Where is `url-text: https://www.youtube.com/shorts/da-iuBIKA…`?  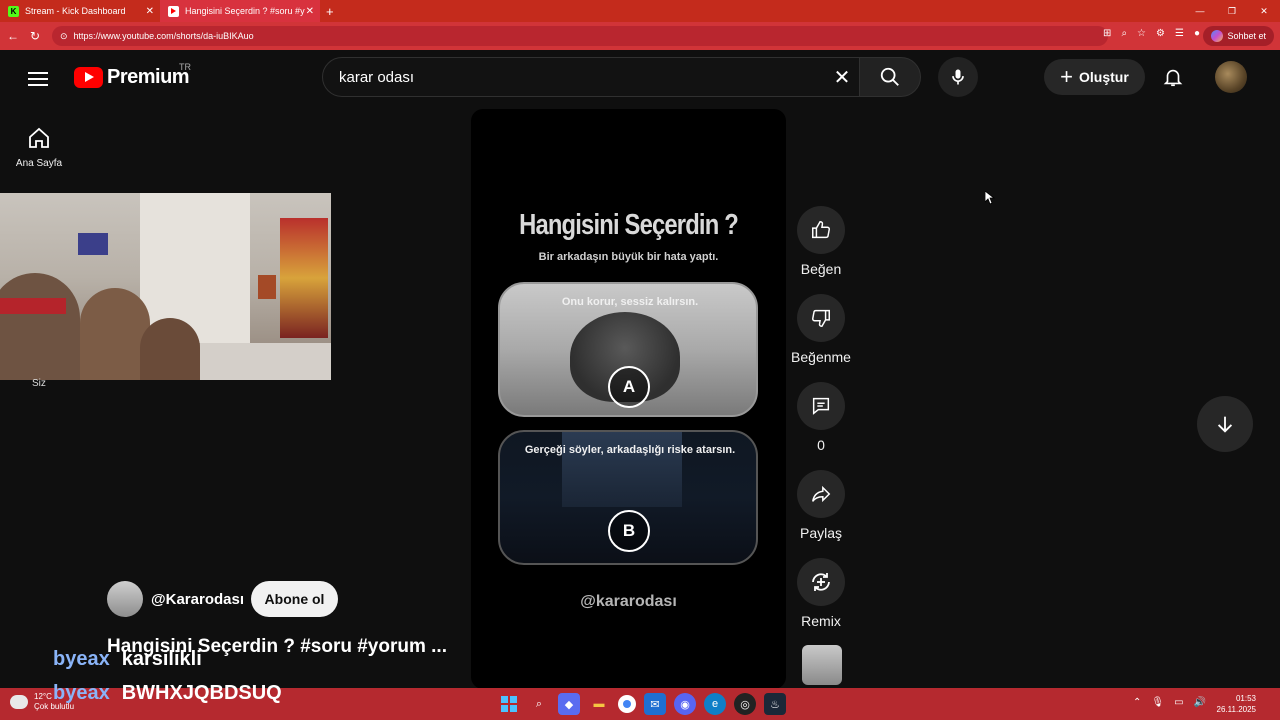 url-text: https://www.youtube.com/shorts/da-iuBIKA… is located at coordinates (163, 36).